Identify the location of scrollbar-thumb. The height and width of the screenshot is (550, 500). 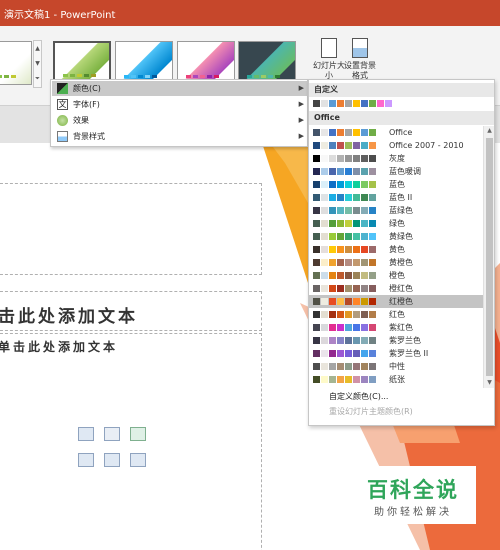
(489, 257).